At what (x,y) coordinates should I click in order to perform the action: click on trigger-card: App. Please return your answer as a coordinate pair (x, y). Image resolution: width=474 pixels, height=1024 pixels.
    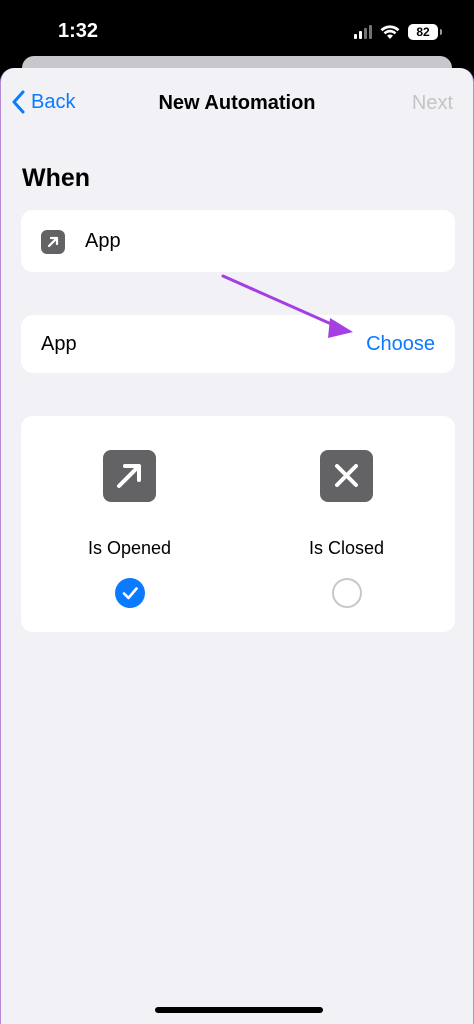
    Looking at the image, I should click on (238, 241).